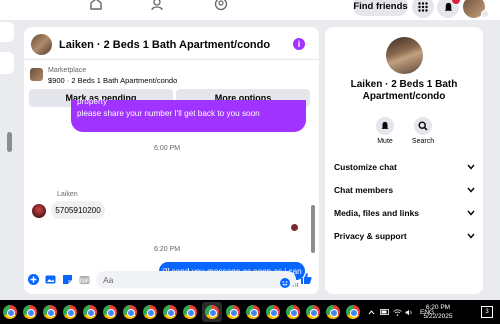 This screenshot has height=324, width=500. I want to click on windows-taskbar: ENG 6:20 PM 5/22/2025 3, so click(250, 312).